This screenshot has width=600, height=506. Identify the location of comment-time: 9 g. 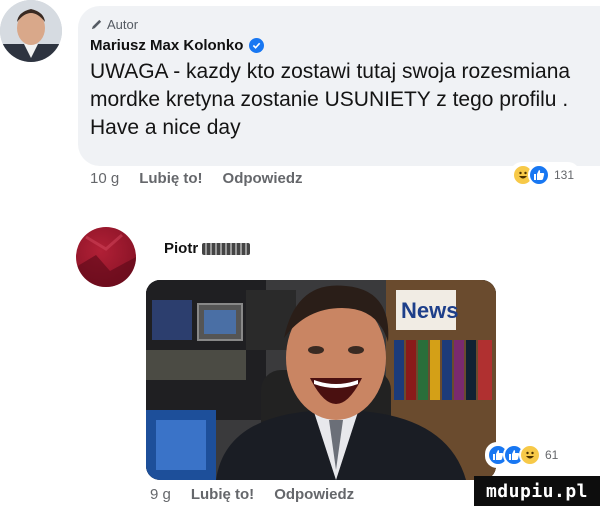
(160, 494).